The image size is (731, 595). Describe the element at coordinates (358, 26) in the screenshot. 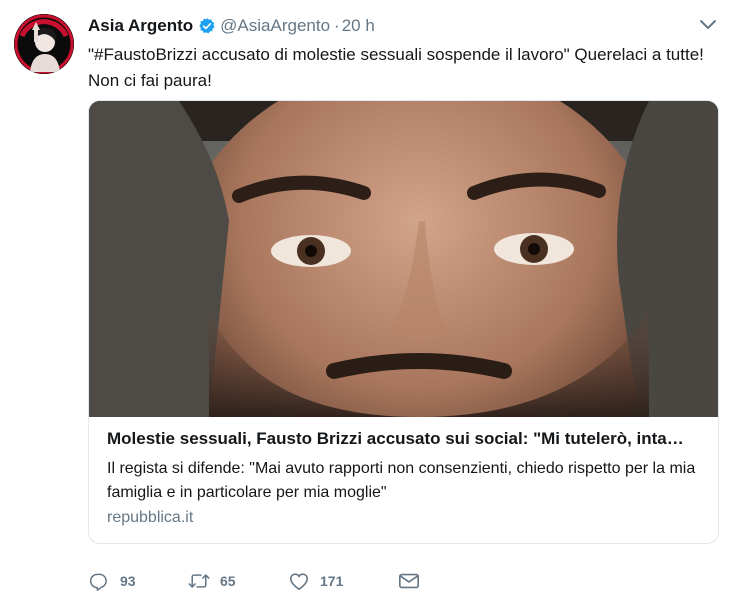

I see `tweet-timestamp: 20 h` at that location.